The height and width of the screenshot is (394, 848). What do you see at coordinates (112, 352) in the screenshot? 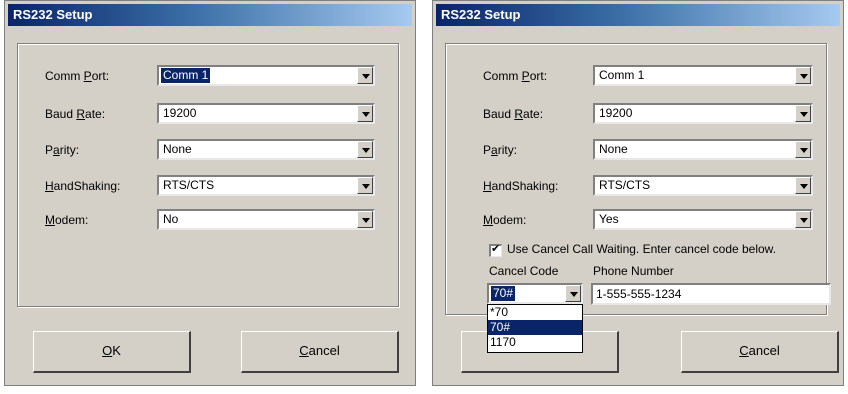
I see `ok-button: OK` at bounding box center [112, 352].